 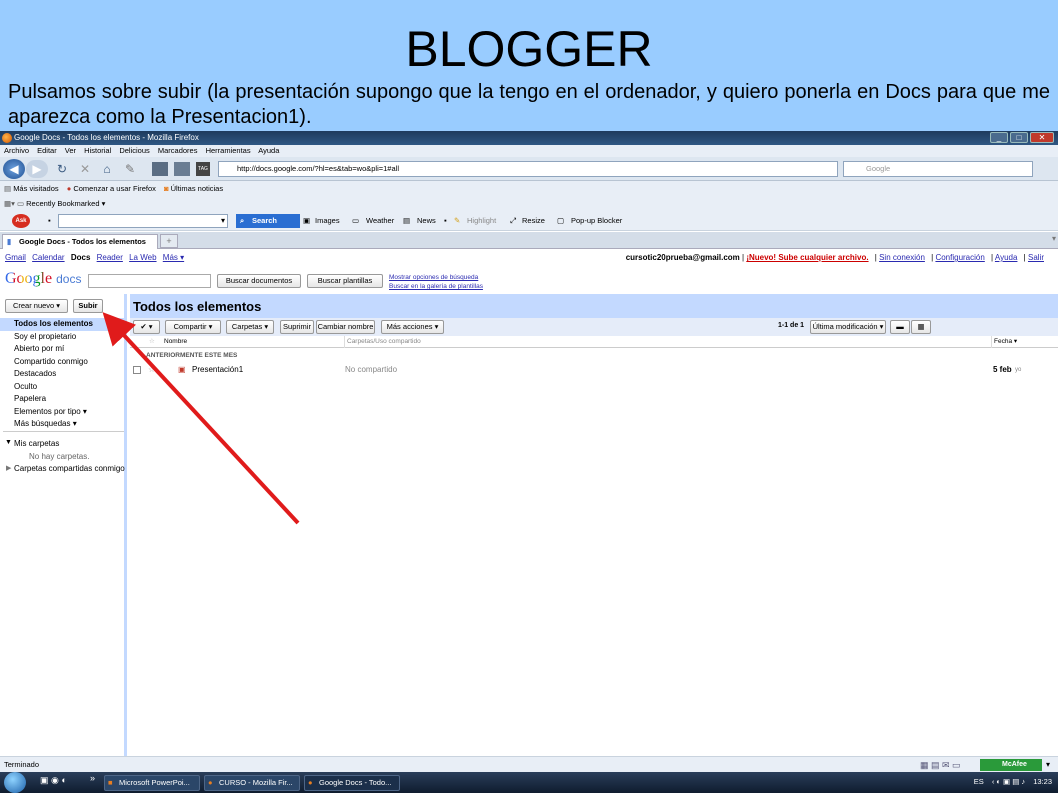 I want to click on delete-button: Suprimir, so click(x=297, y=327).